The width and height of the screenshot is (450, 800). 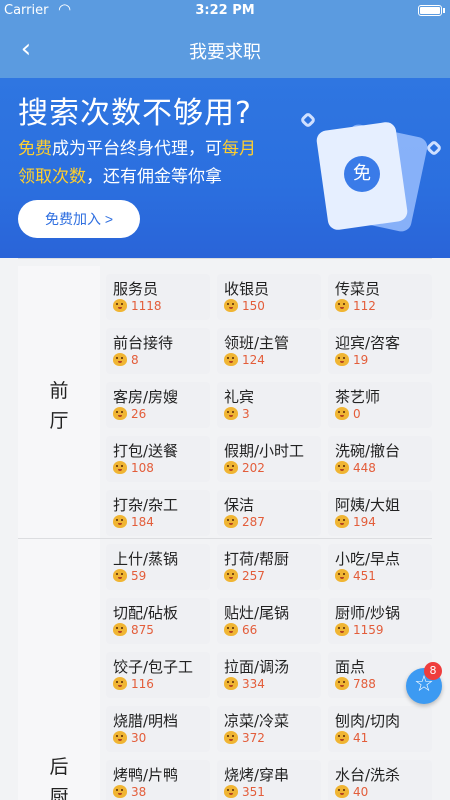 I want to click on job-title: 打荷/帮厨, so click(x=257, y=559).